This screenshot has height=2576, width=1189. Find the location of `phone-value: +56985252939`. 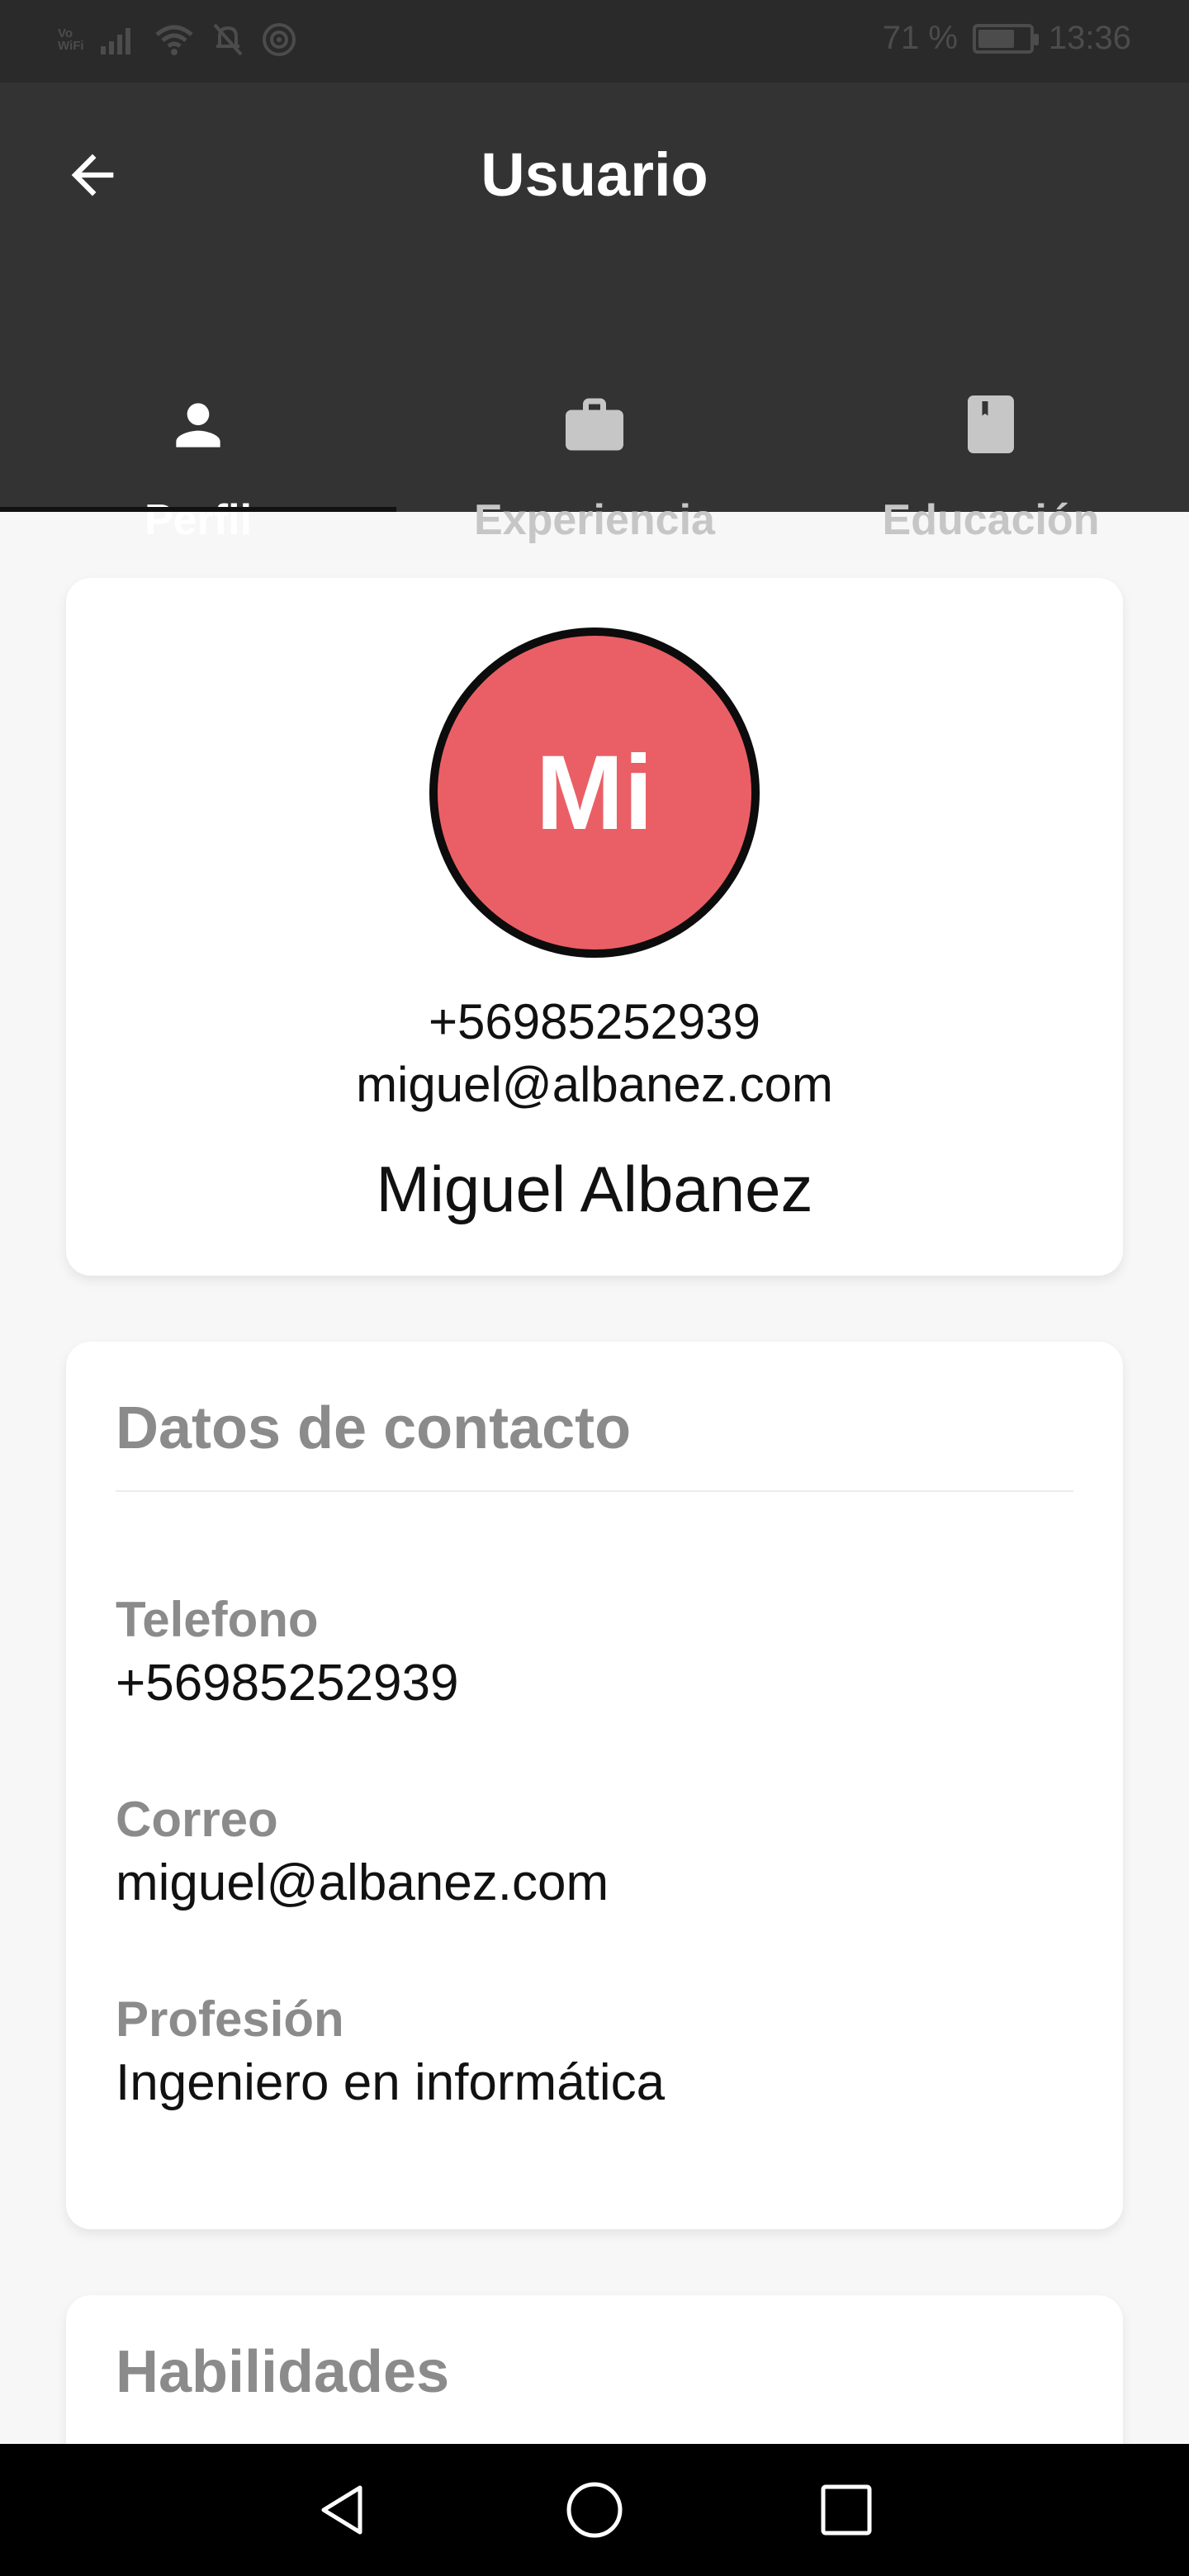

phone-value: +56985252939 is located at coordinates (287, 1683).